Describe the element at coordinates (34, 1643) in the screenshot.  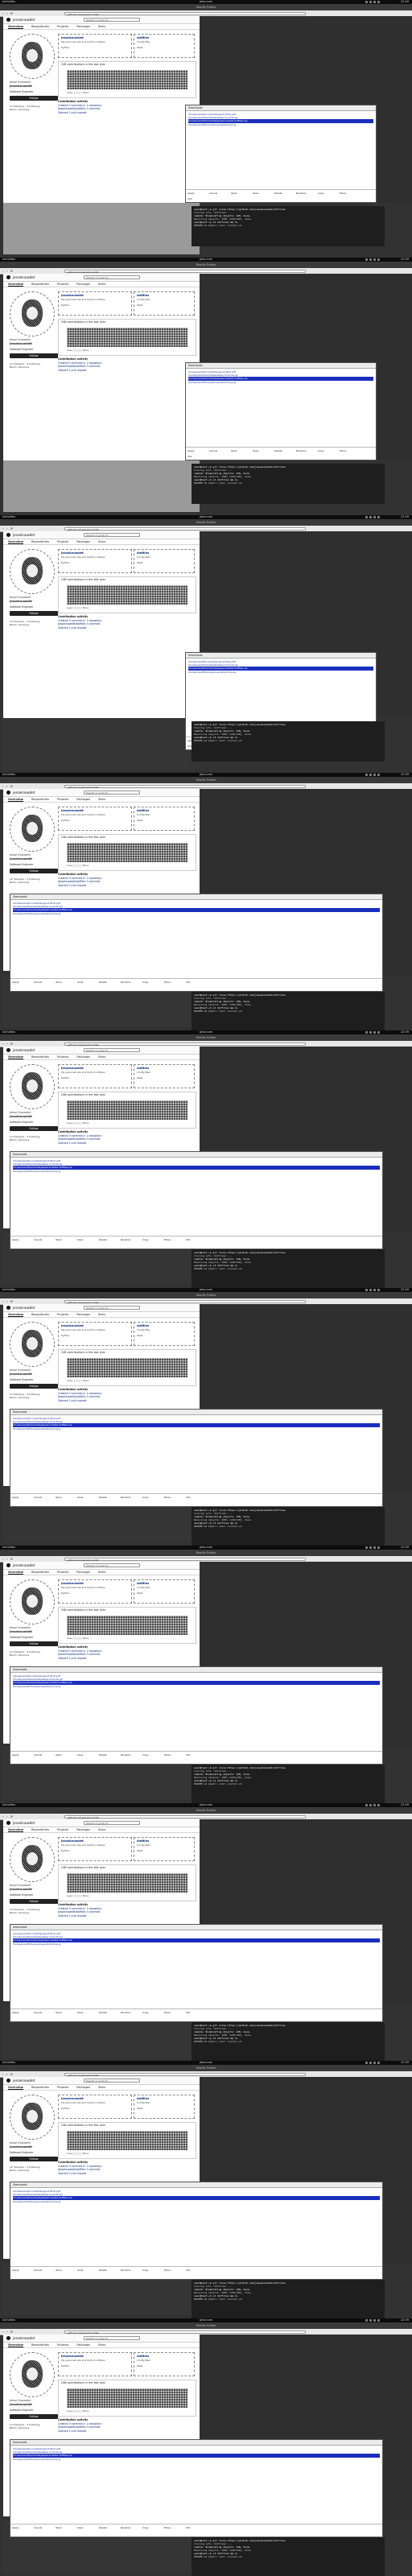
I see `follow-button: Follow` at that location.